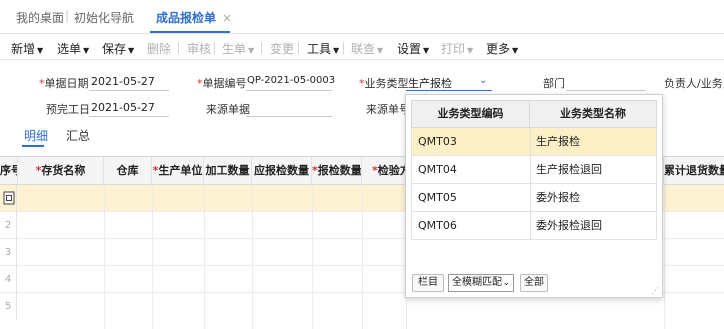  I want to click on more-button: 更多 ▼, so click(502, 48).